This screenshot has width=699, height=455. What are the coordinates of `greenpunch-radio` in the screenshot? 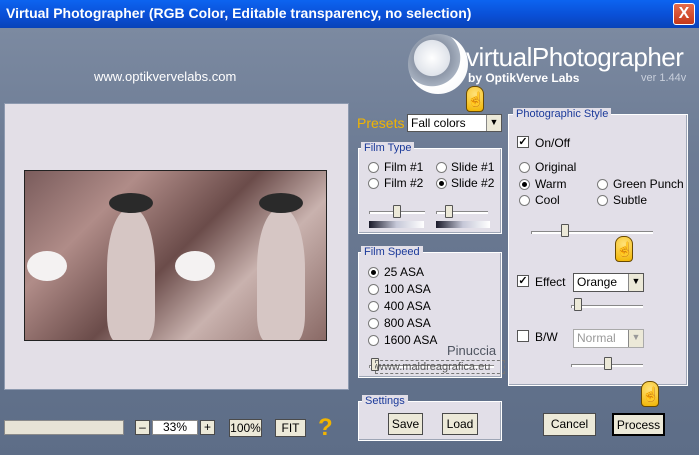 It's located at (602, 184).